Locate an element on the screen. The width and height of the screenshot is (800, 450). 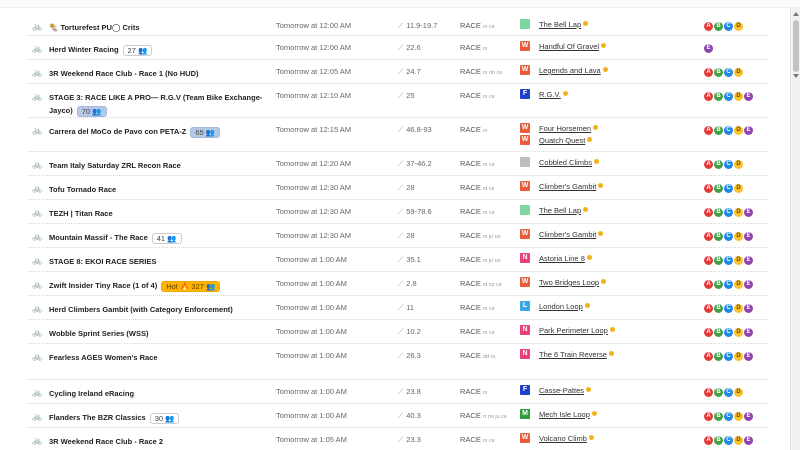
event-flags: rs is located at coordinates (485, 49).